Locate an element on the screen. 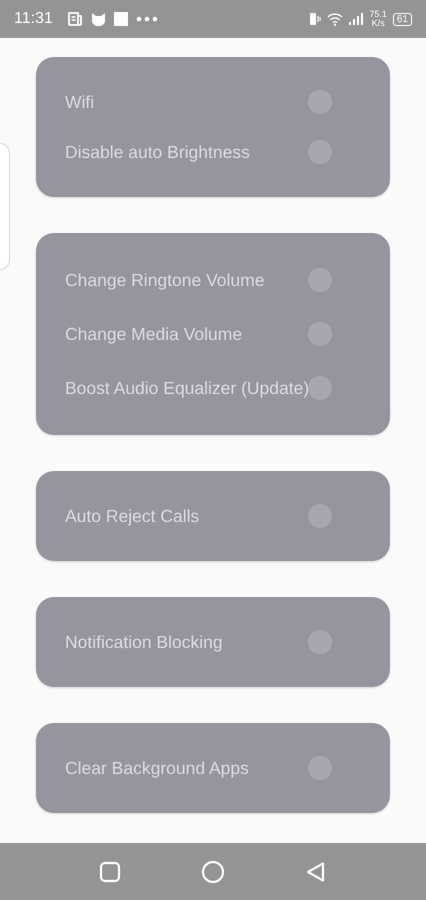  network-speed: 75.1 is located at coordinates (378, 14).